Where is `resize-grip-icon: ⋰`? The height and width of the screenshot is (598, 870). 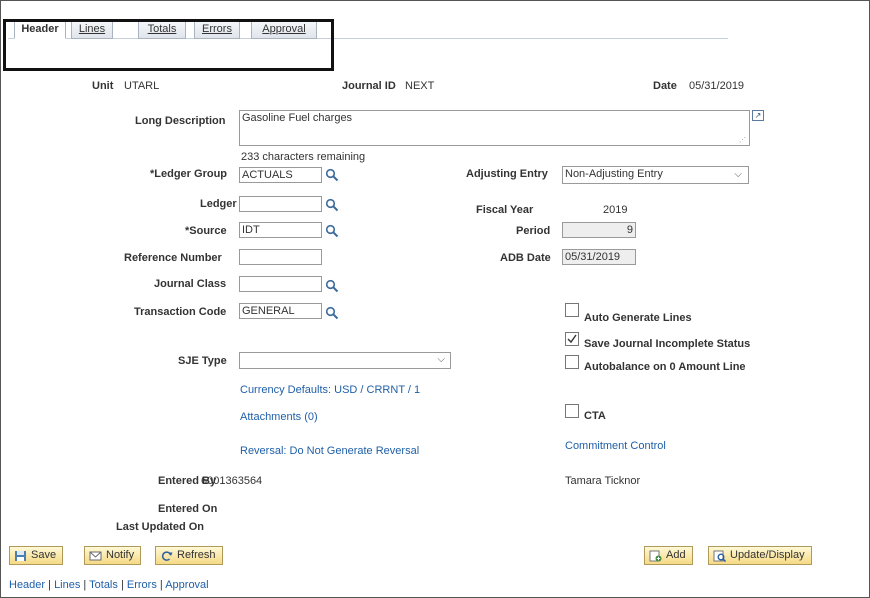 resize-grip-icon: ⋰ is located at coordinates (742, 140).